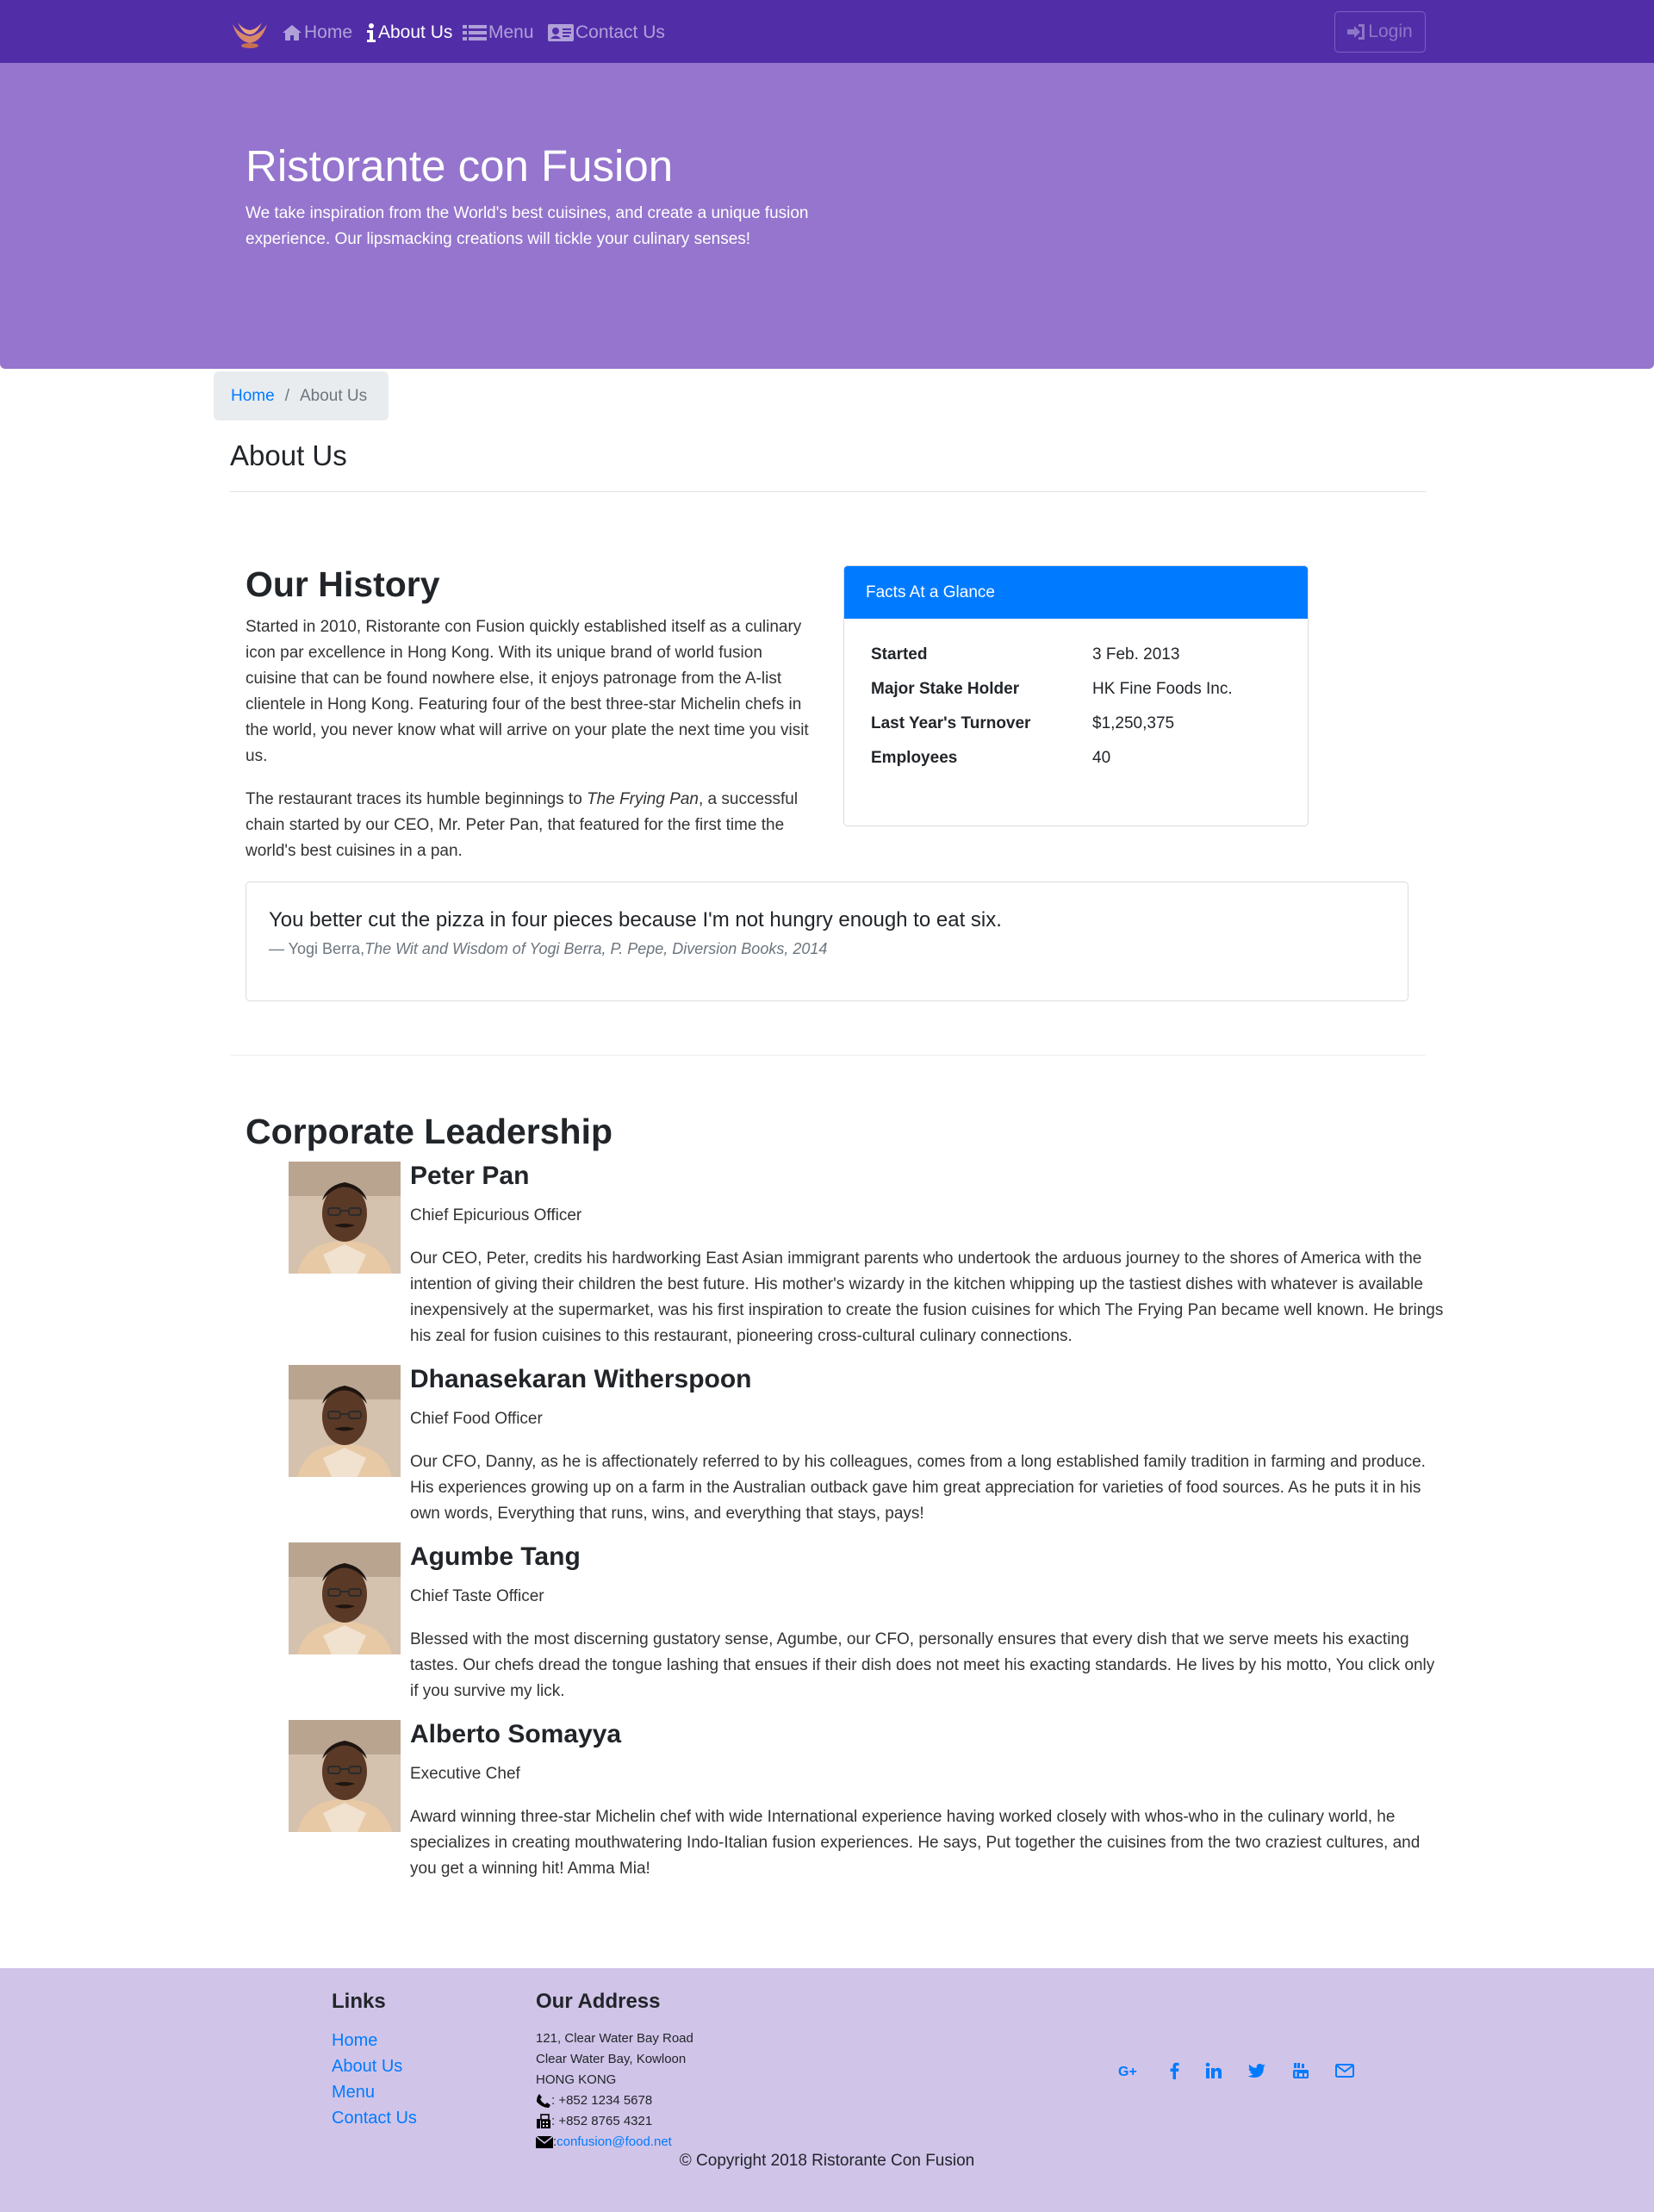  Describe the element at coordinates (827, 31) in the screenshot. I see `navbar: Home About Us Menu Contact Us Login` at that location.